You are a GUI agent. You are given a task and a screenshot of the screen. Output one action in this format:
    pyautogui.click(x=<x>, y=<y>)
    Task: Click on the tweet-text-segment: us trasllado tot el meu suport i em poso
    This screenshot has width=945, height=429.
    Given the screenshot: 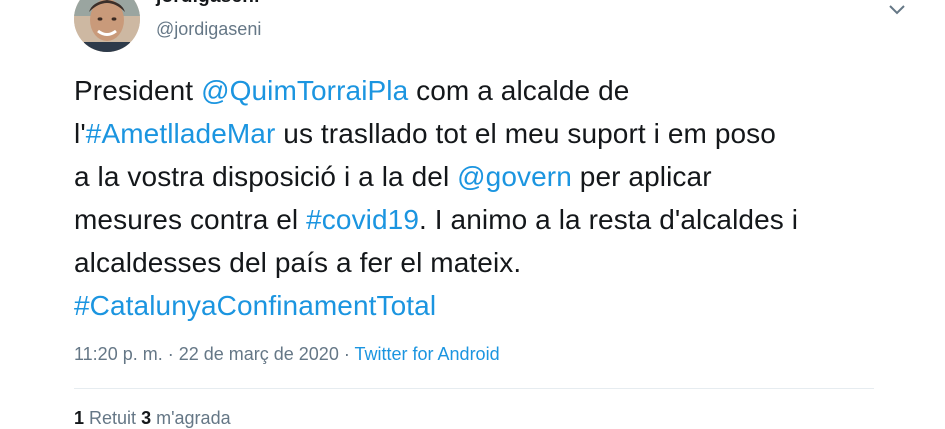 What is the action you would take?
    pyautogui.click(x=525, y=133)
    